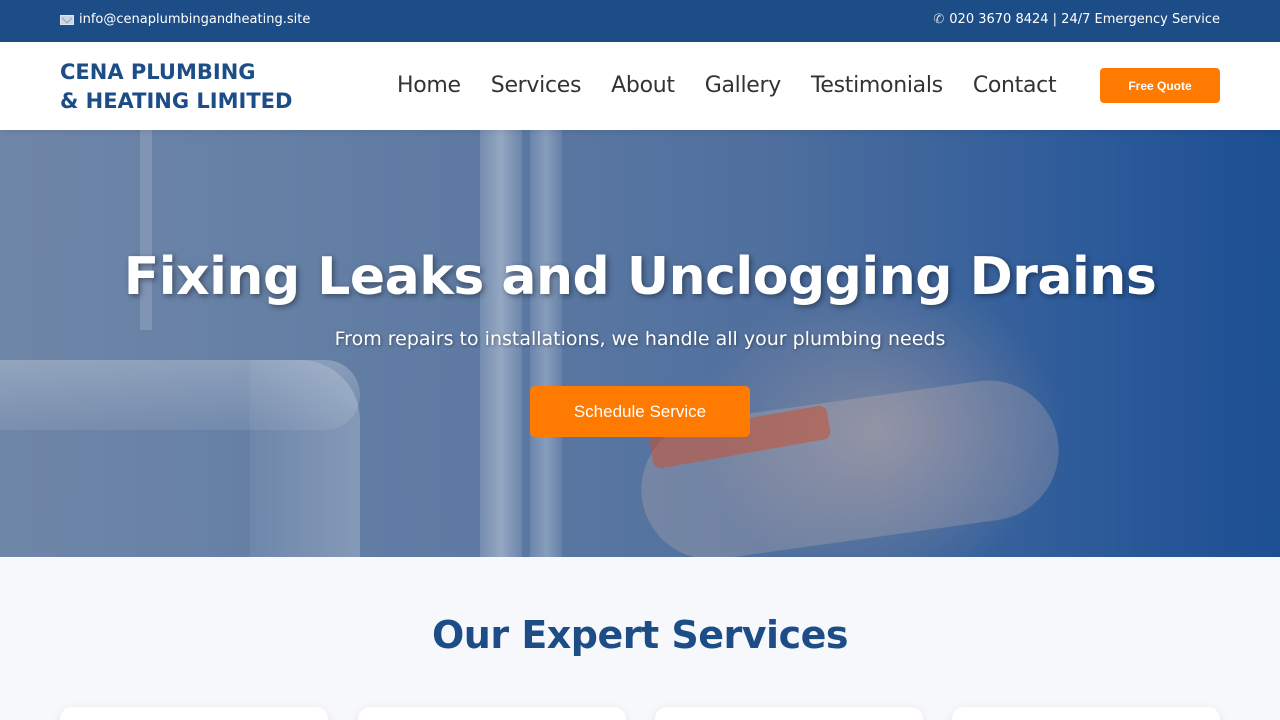 The height and width of the screenshot is (720, 1280). Describe the element at coordinates (640, 411) in the screenshot. I see `schedule-service-button: Schedule Service` at that location.